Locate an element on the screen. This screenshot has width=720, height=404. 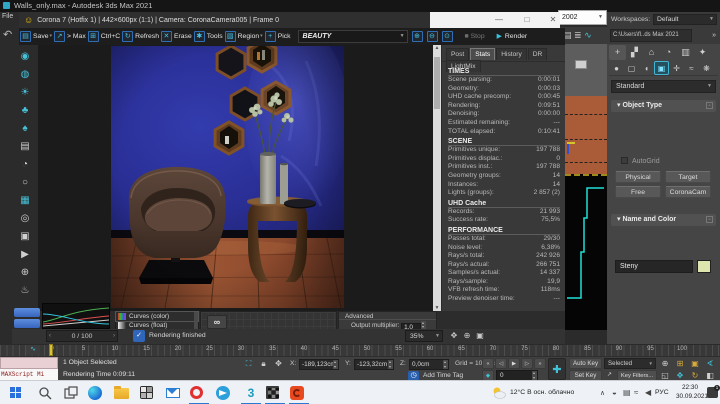
map-type-item: Curves (color) is located at coordinates (157, 316).